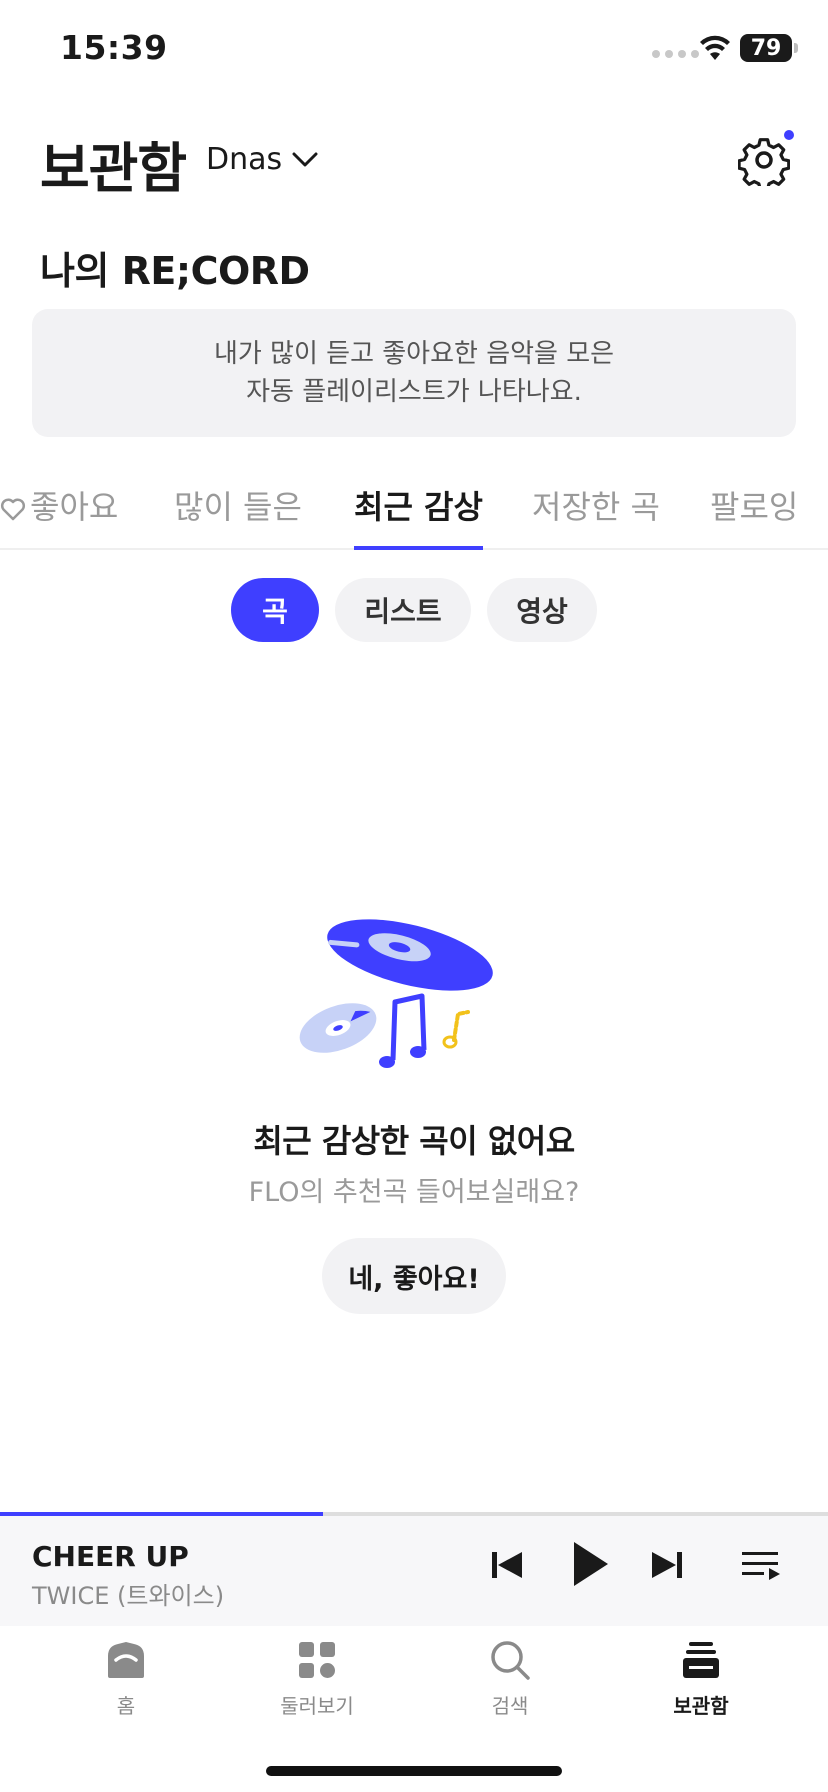  I want to click on tab-recent: 최근 감상, so click(418, 516).